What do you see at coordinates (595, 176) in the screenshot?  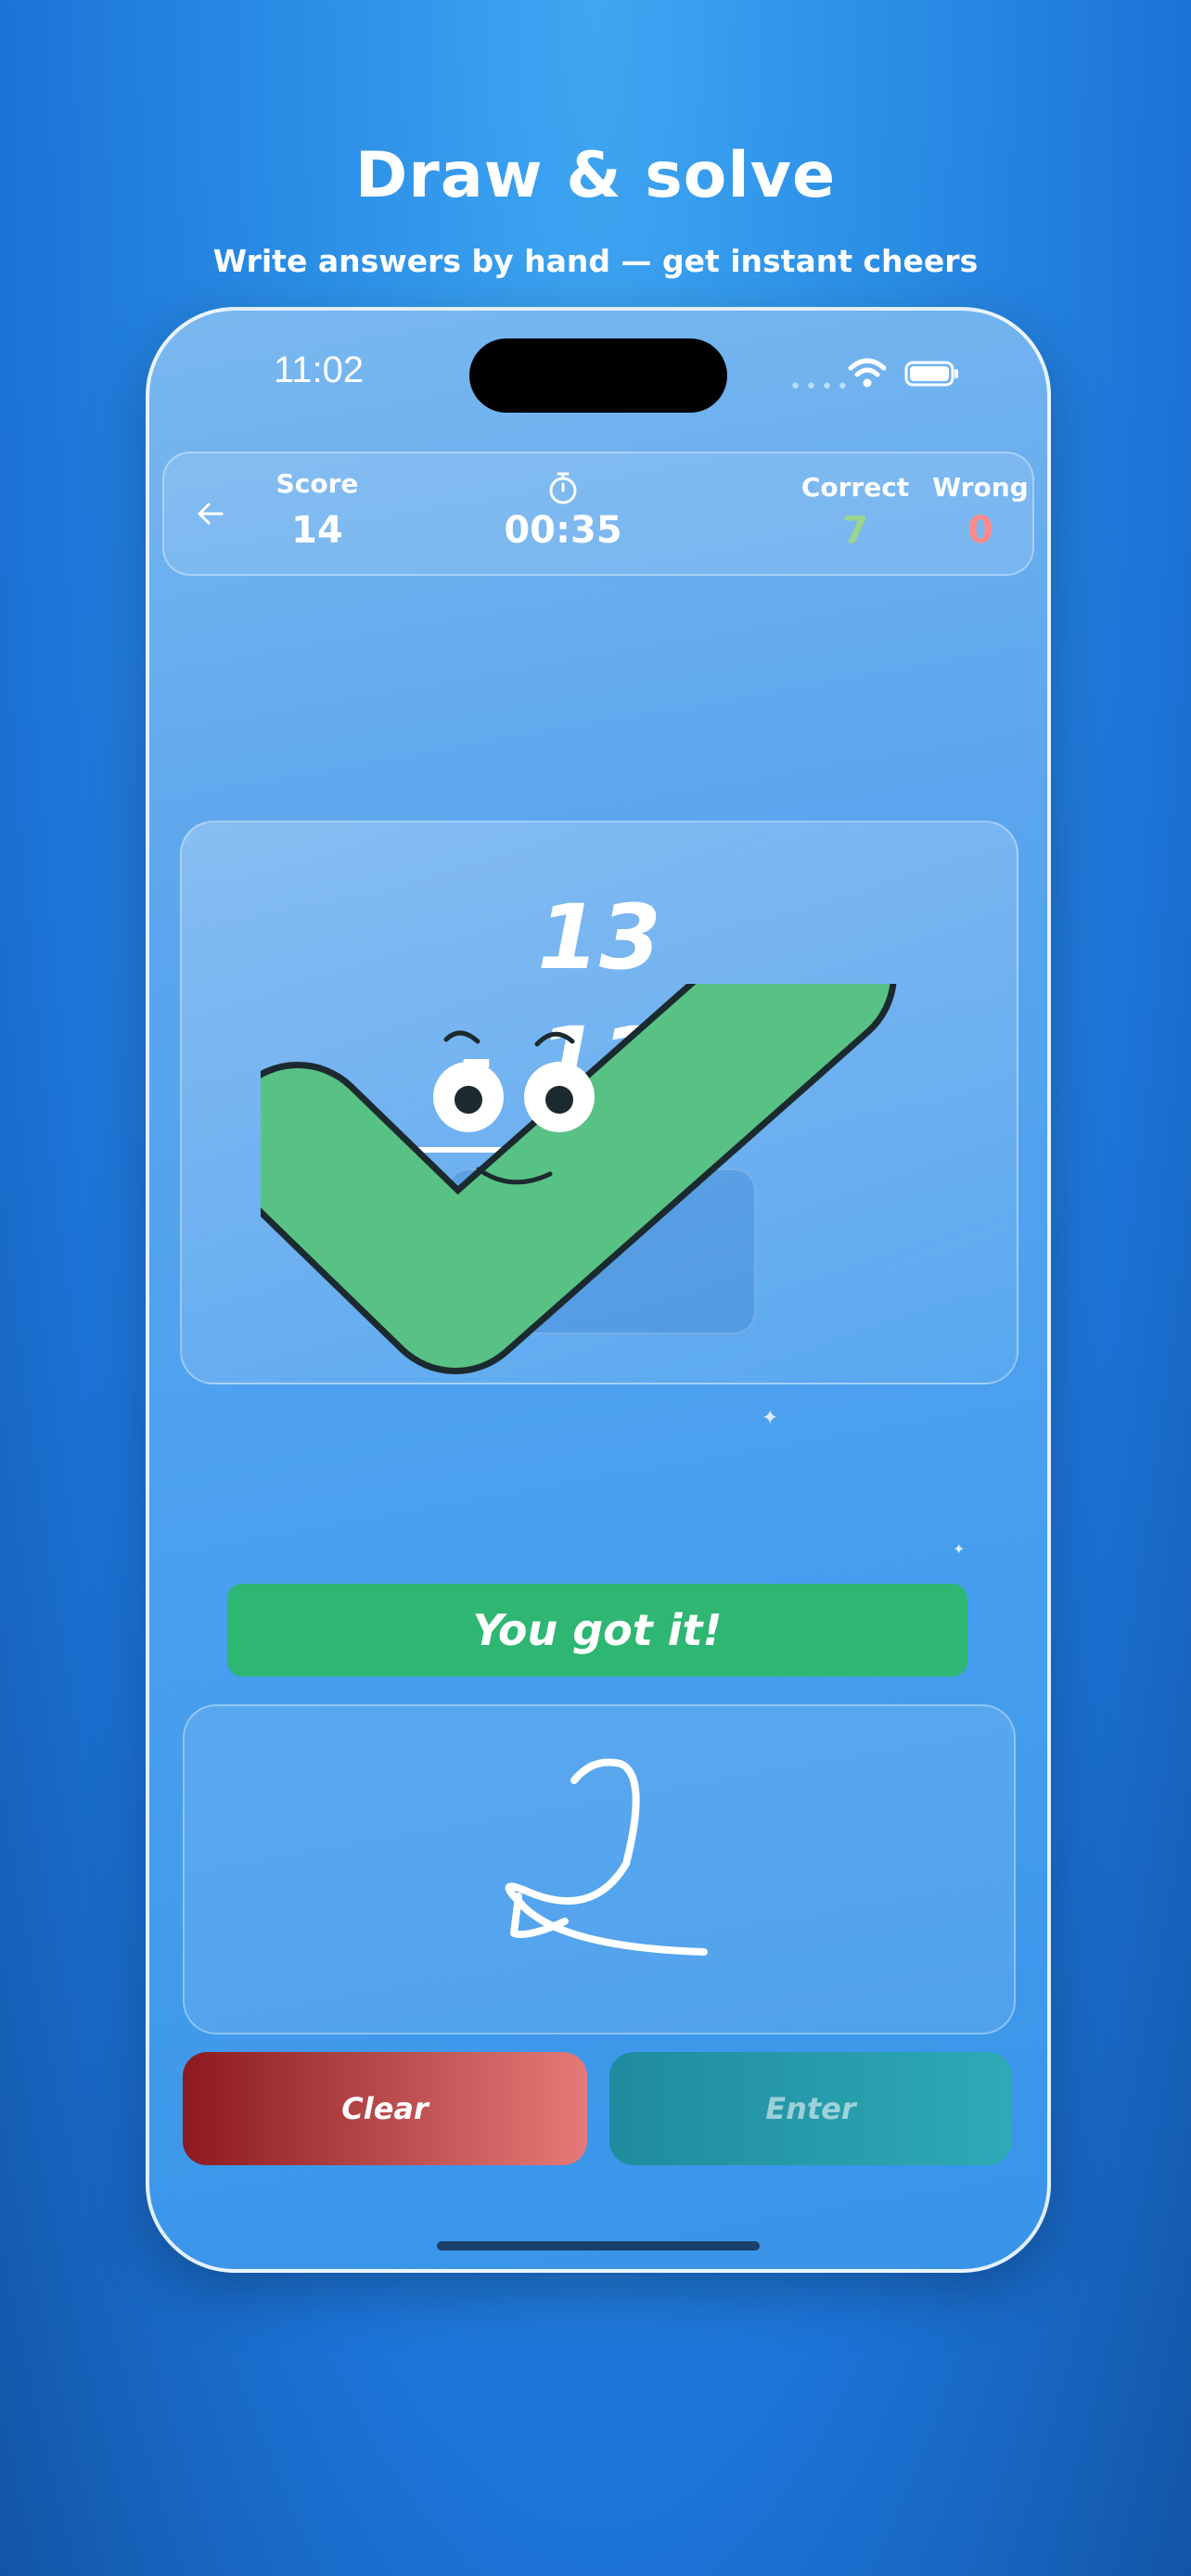 I see `promo-title: Draw & solve` at bounding box center [595, 176].